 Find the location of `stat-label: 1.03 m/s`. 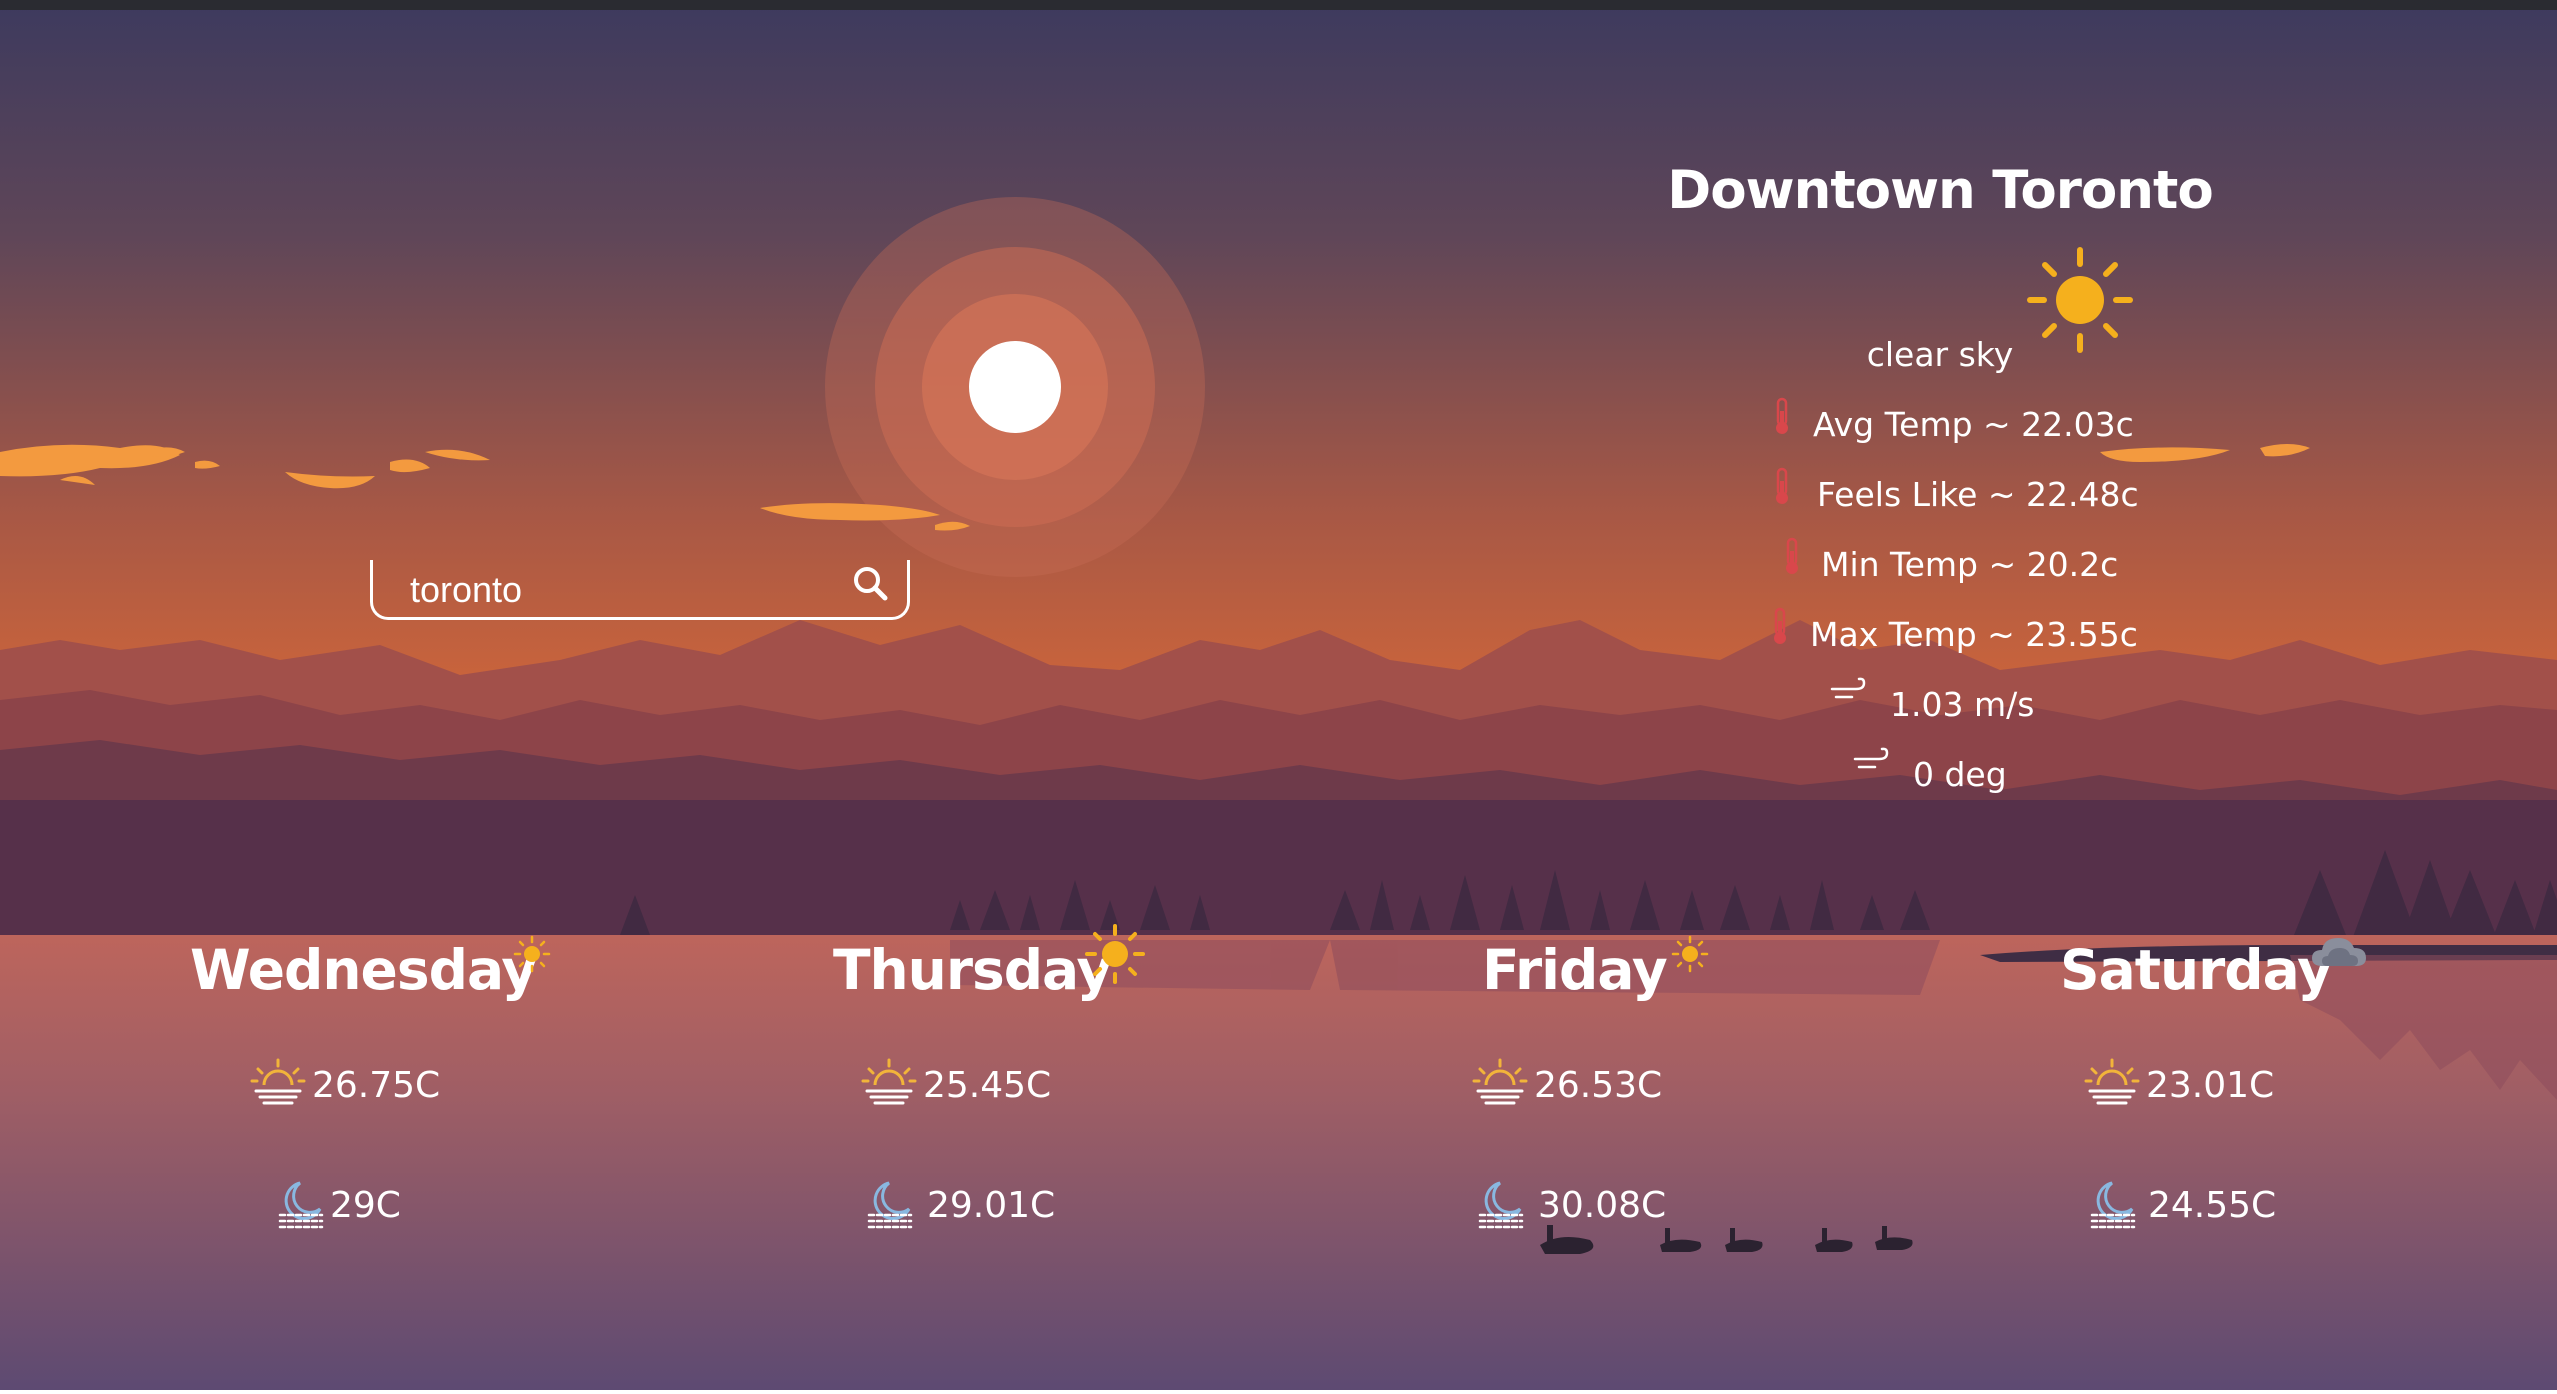

stat-label: 1.03 m/s is located at coordinates (1962, 704).